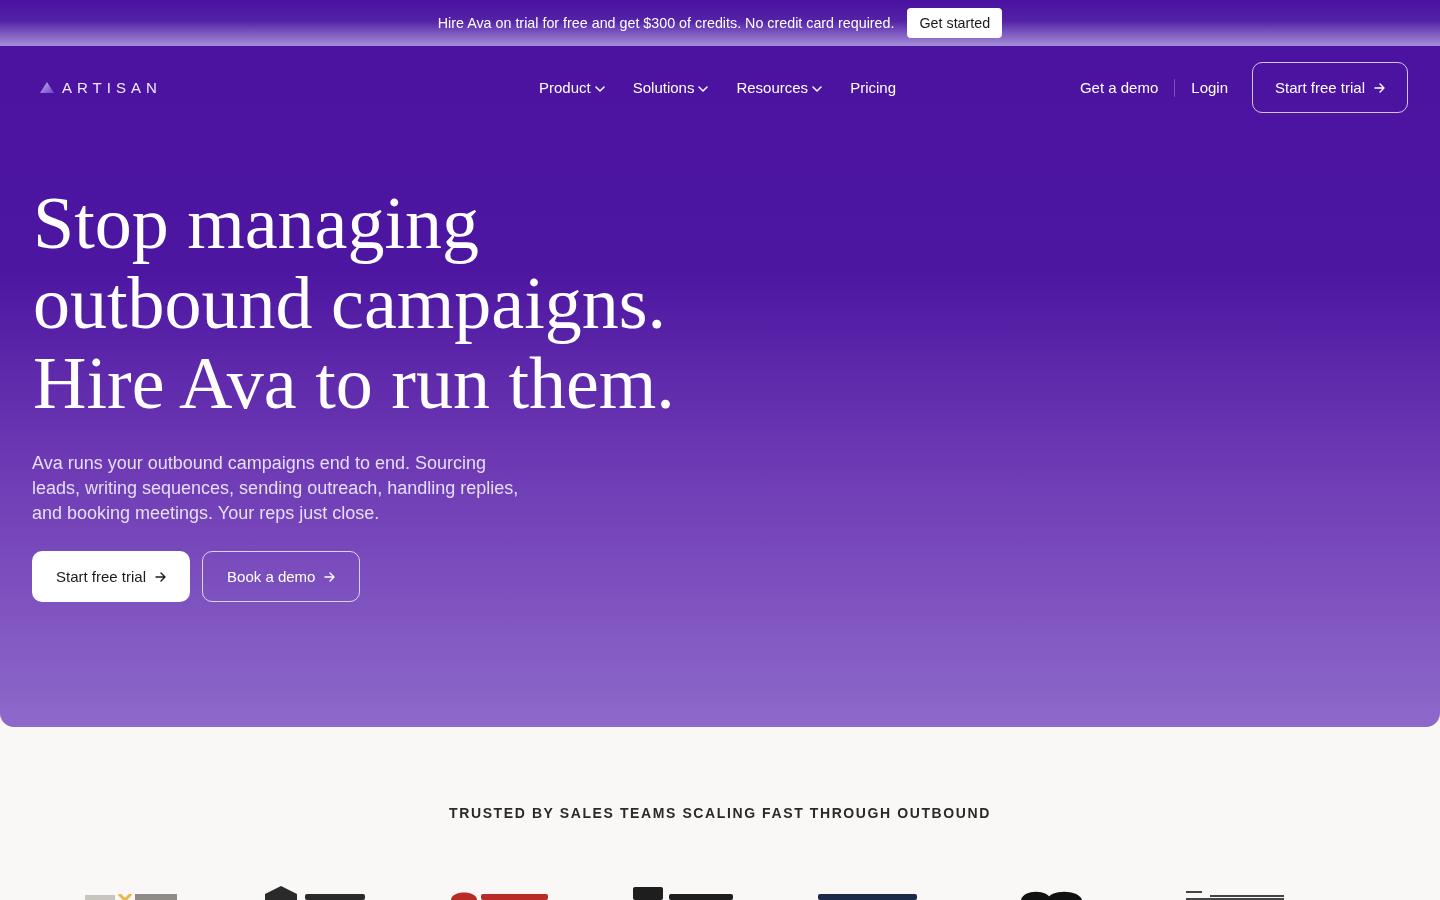 Image resolution: width=1440 pixels, height=900 pixels. I want to click on company-logo, so click(1051, 894).